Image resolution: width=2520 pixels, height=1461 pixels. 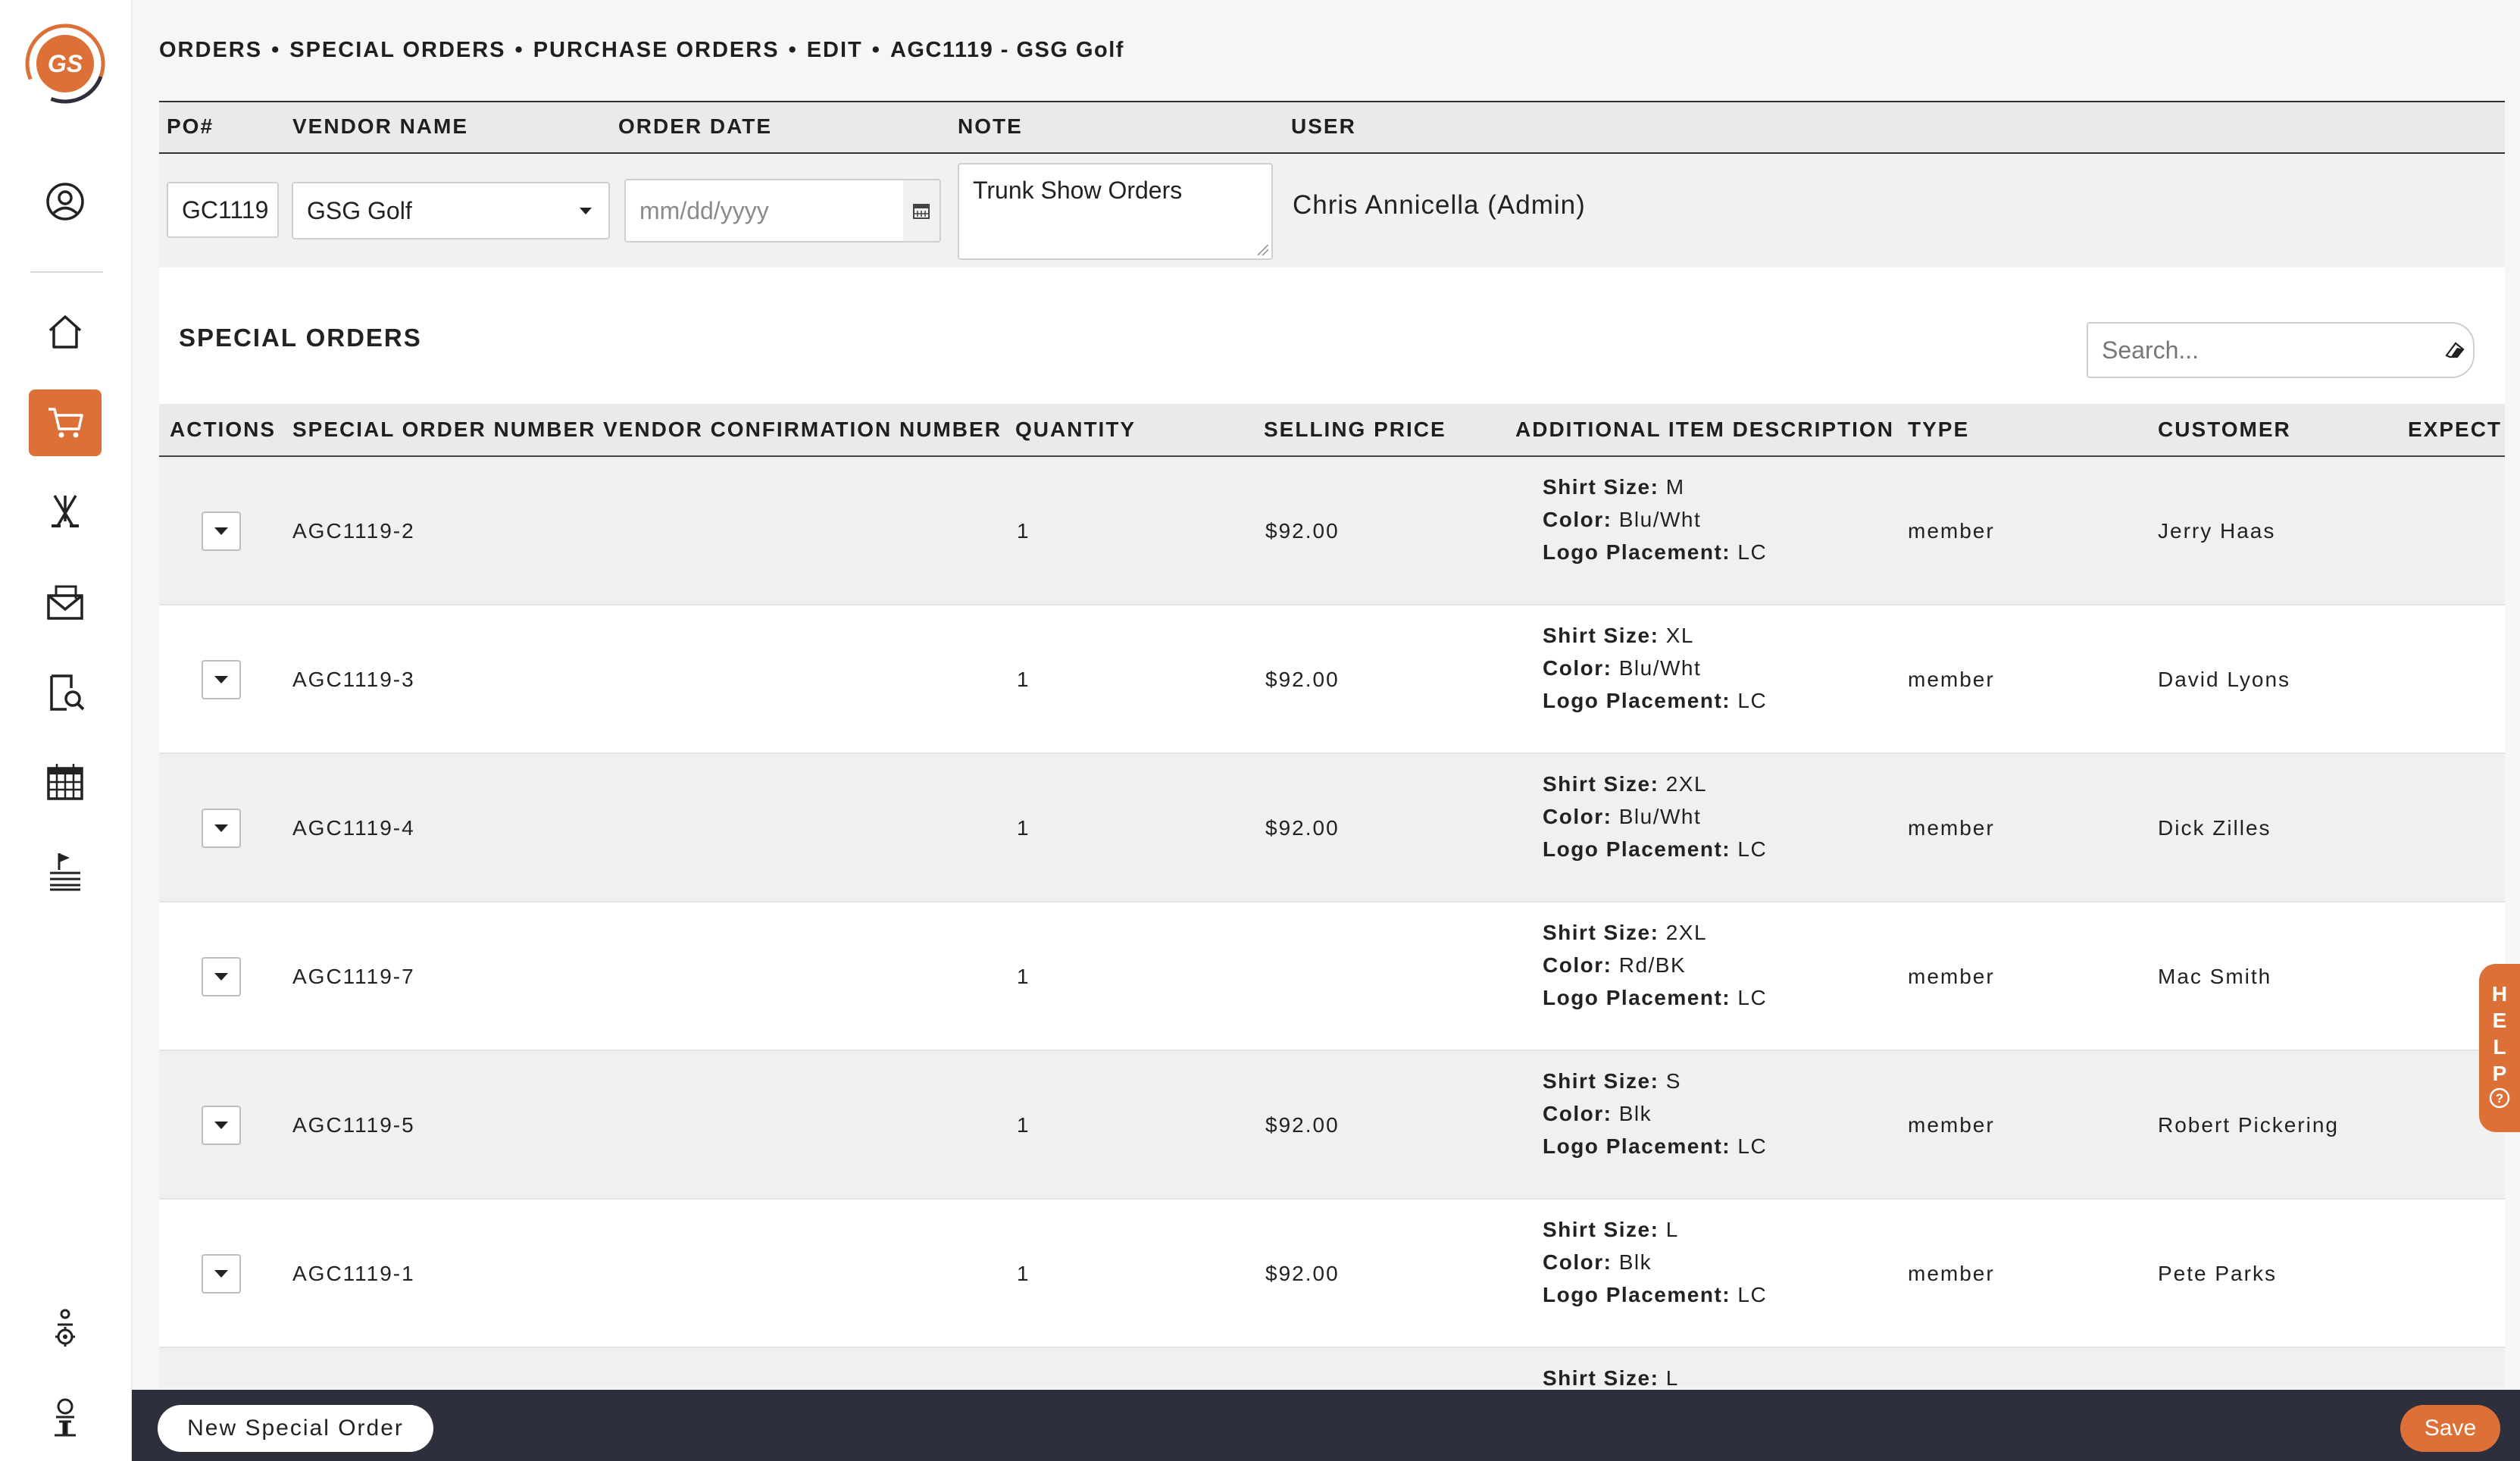 I want to click on help-tab: H E L P ?, so click(x=2499, y=1048).